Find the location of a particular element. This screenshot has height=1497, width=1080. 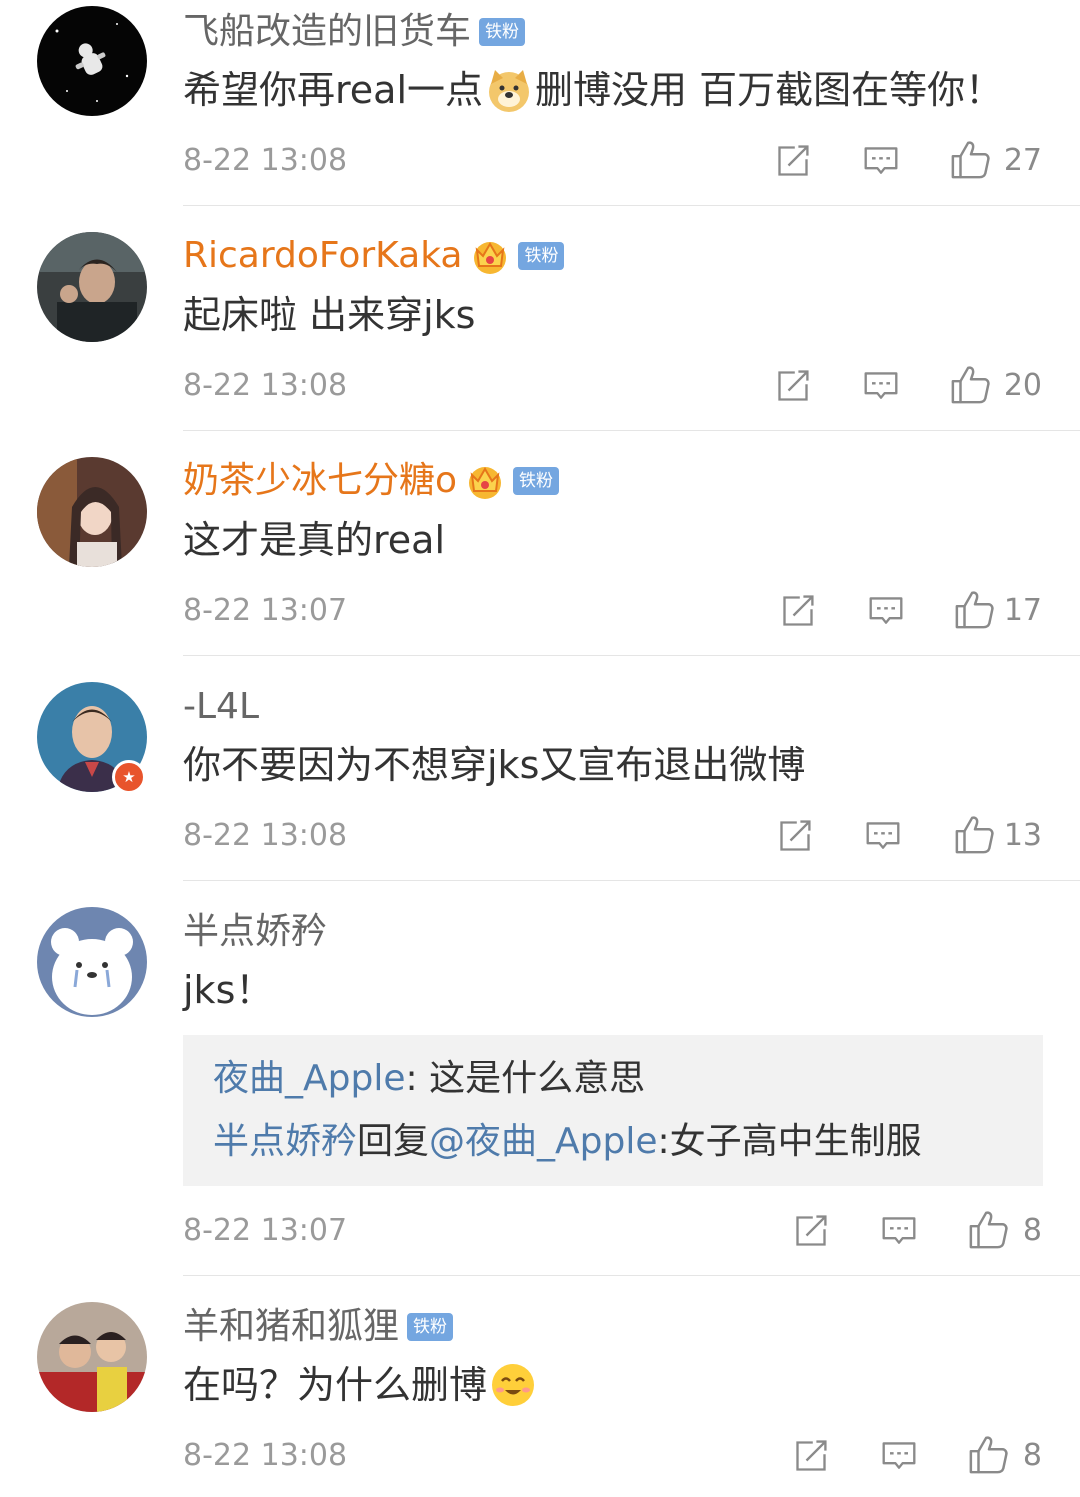

reply-line: 夜曲_Apple: 这是什么意思 is located at coordinates (429, 1079).